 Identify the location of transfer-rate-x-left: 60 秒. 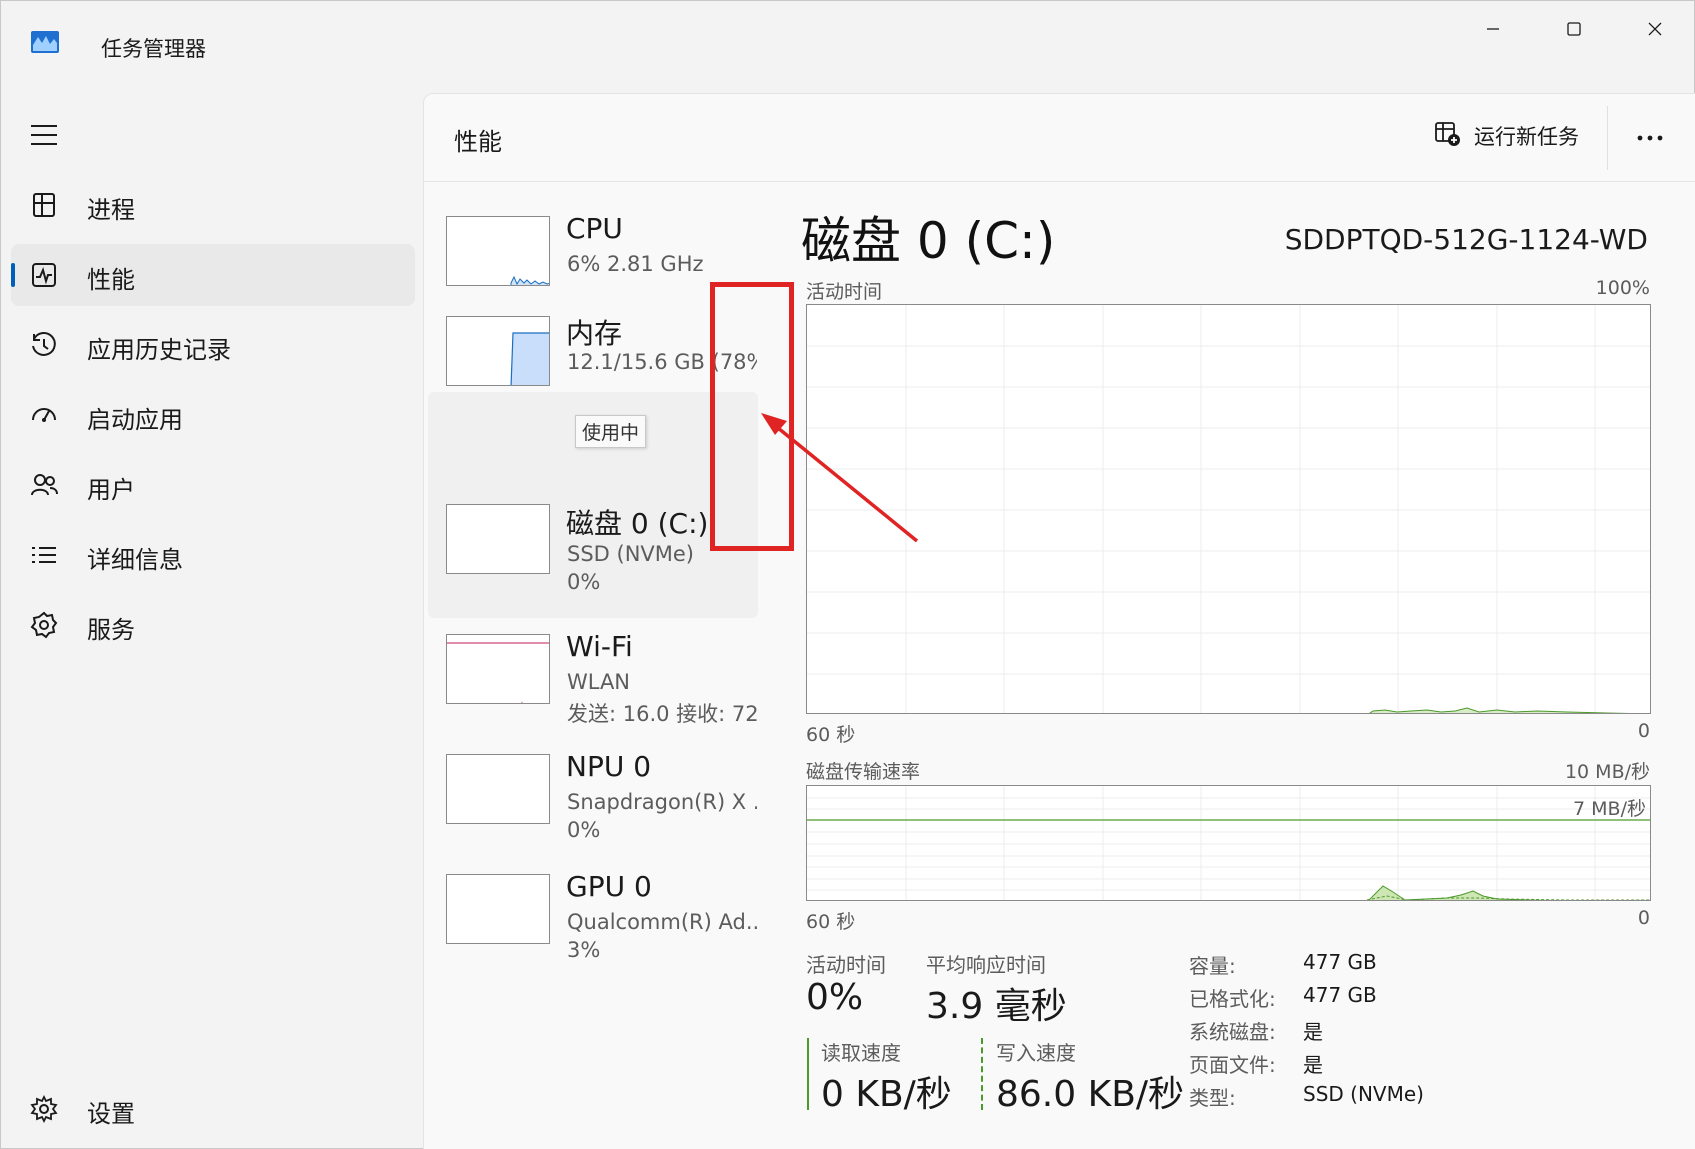
(831, 922).